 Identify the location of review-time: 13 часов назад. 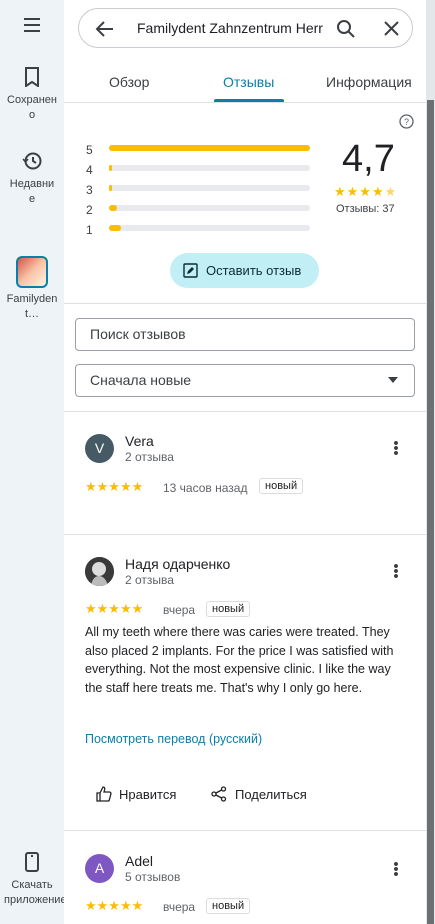
(205, 488).